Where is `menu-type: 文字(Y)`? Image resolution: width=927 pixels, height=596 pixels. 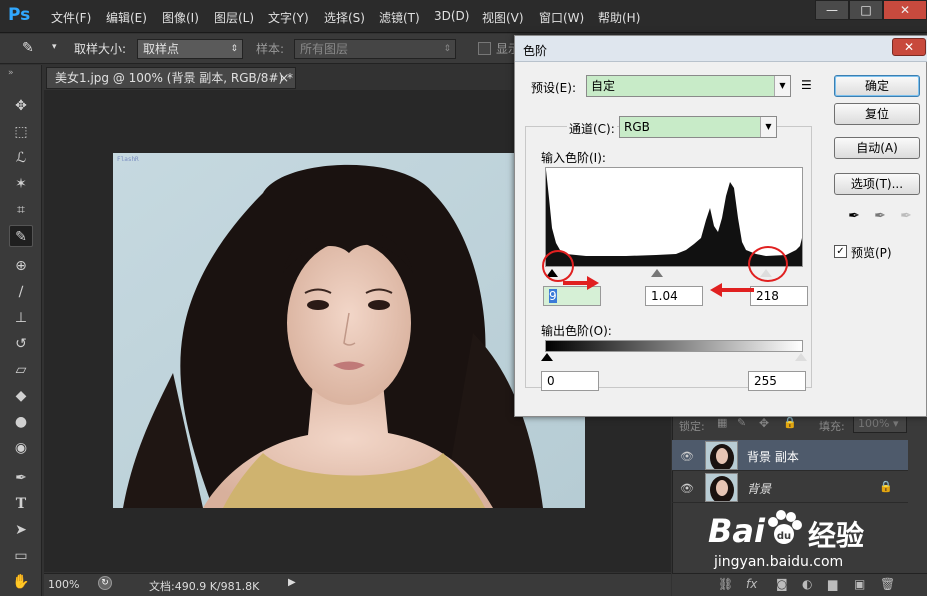 menu-type: 文字(Y) is located at coordinates (288, 17).